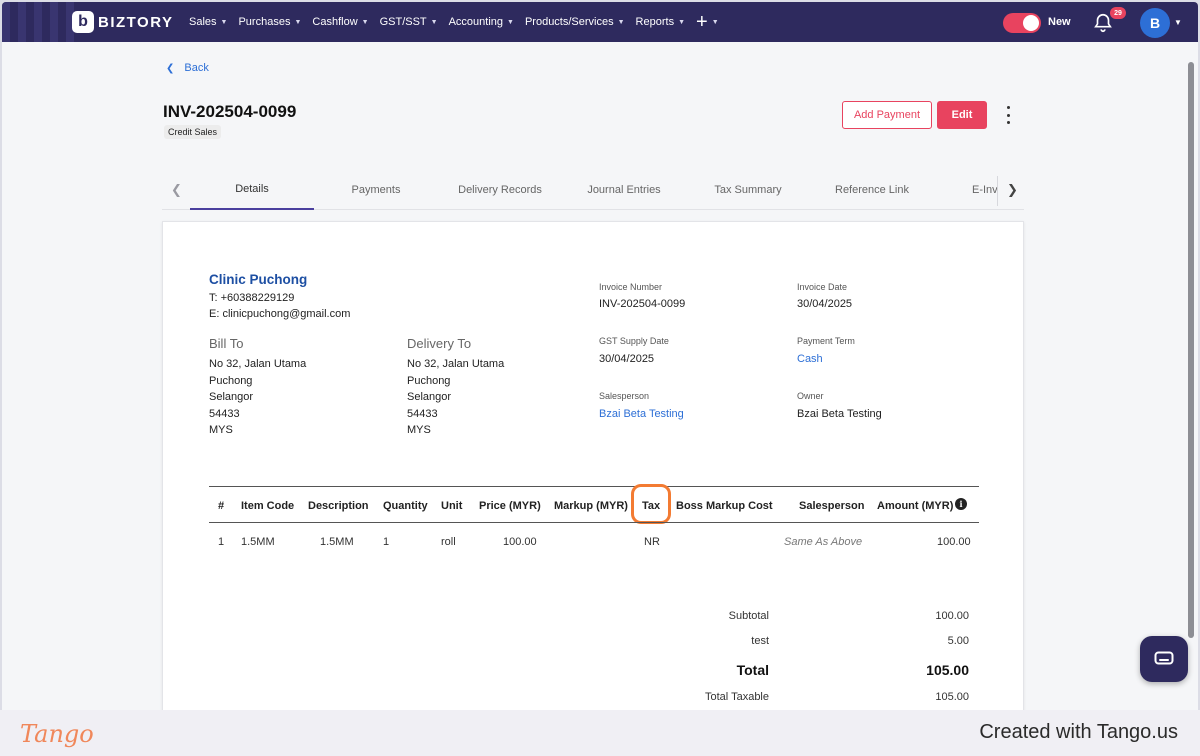 This screenshot has height=756, width=1200. What do you see at coordinates (966, 190) in the screenshot?
I see `tab-e-invoice: E-Invoice` at bounding box center [966, 190].